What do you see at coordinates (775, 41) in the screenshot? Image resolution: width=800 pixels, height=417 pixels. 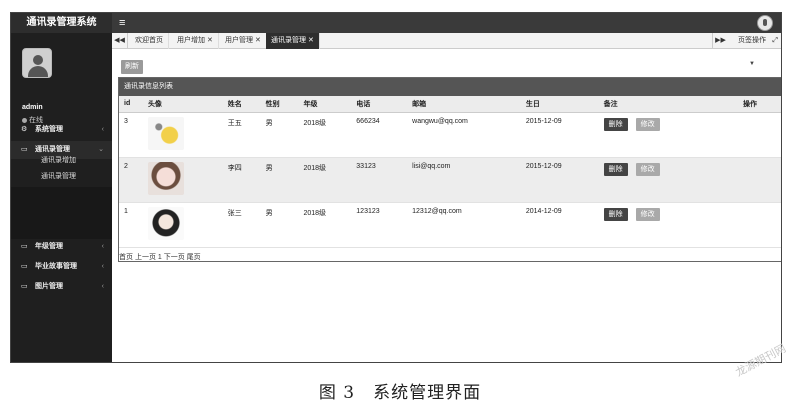 I see `fullscreen-icon: ⤢` at bounding box center [775, 41].